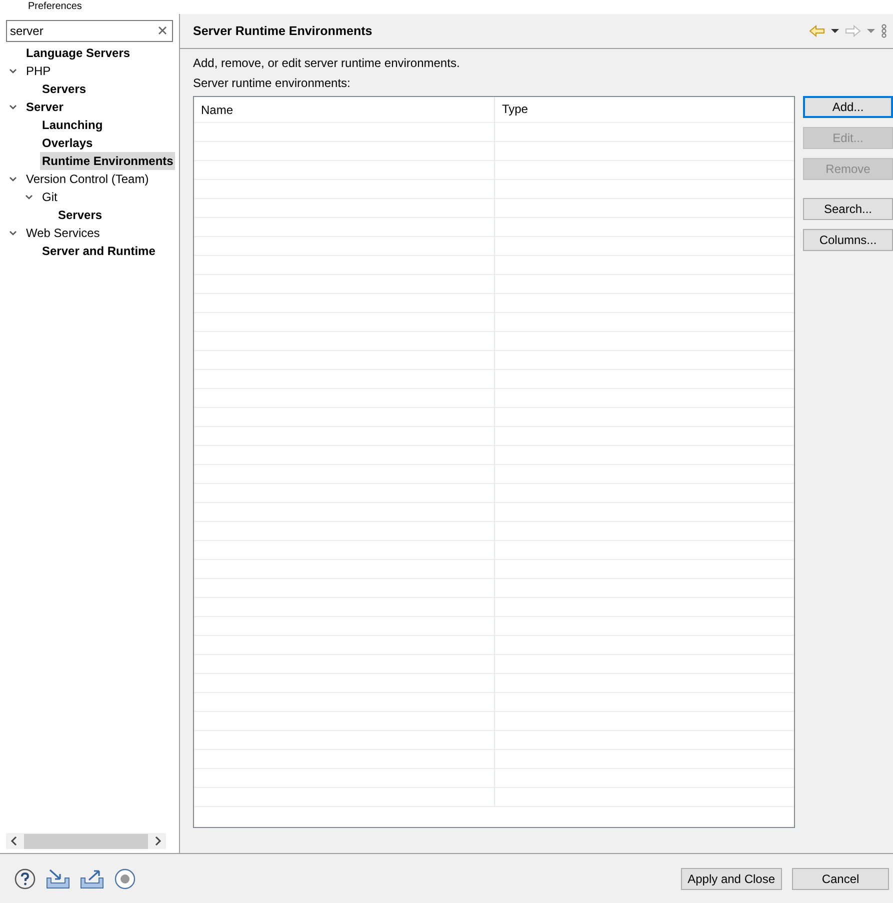  Describe the element at coordinates (840, 879) in the screenshot. I see `dialog-button: Cancel` at that location.